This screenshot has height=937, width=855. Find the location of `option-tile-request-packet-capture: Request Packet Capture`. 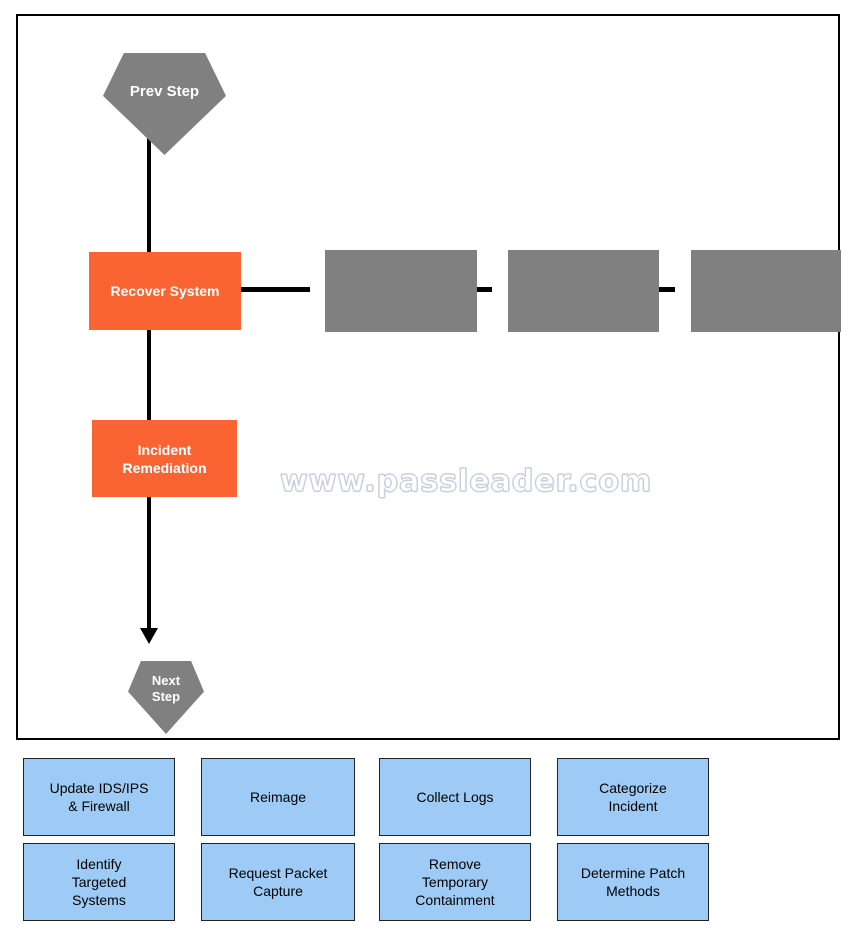

option-tile-request-packet-capture: Request Packet Capture is located at coordinates (278, 882).